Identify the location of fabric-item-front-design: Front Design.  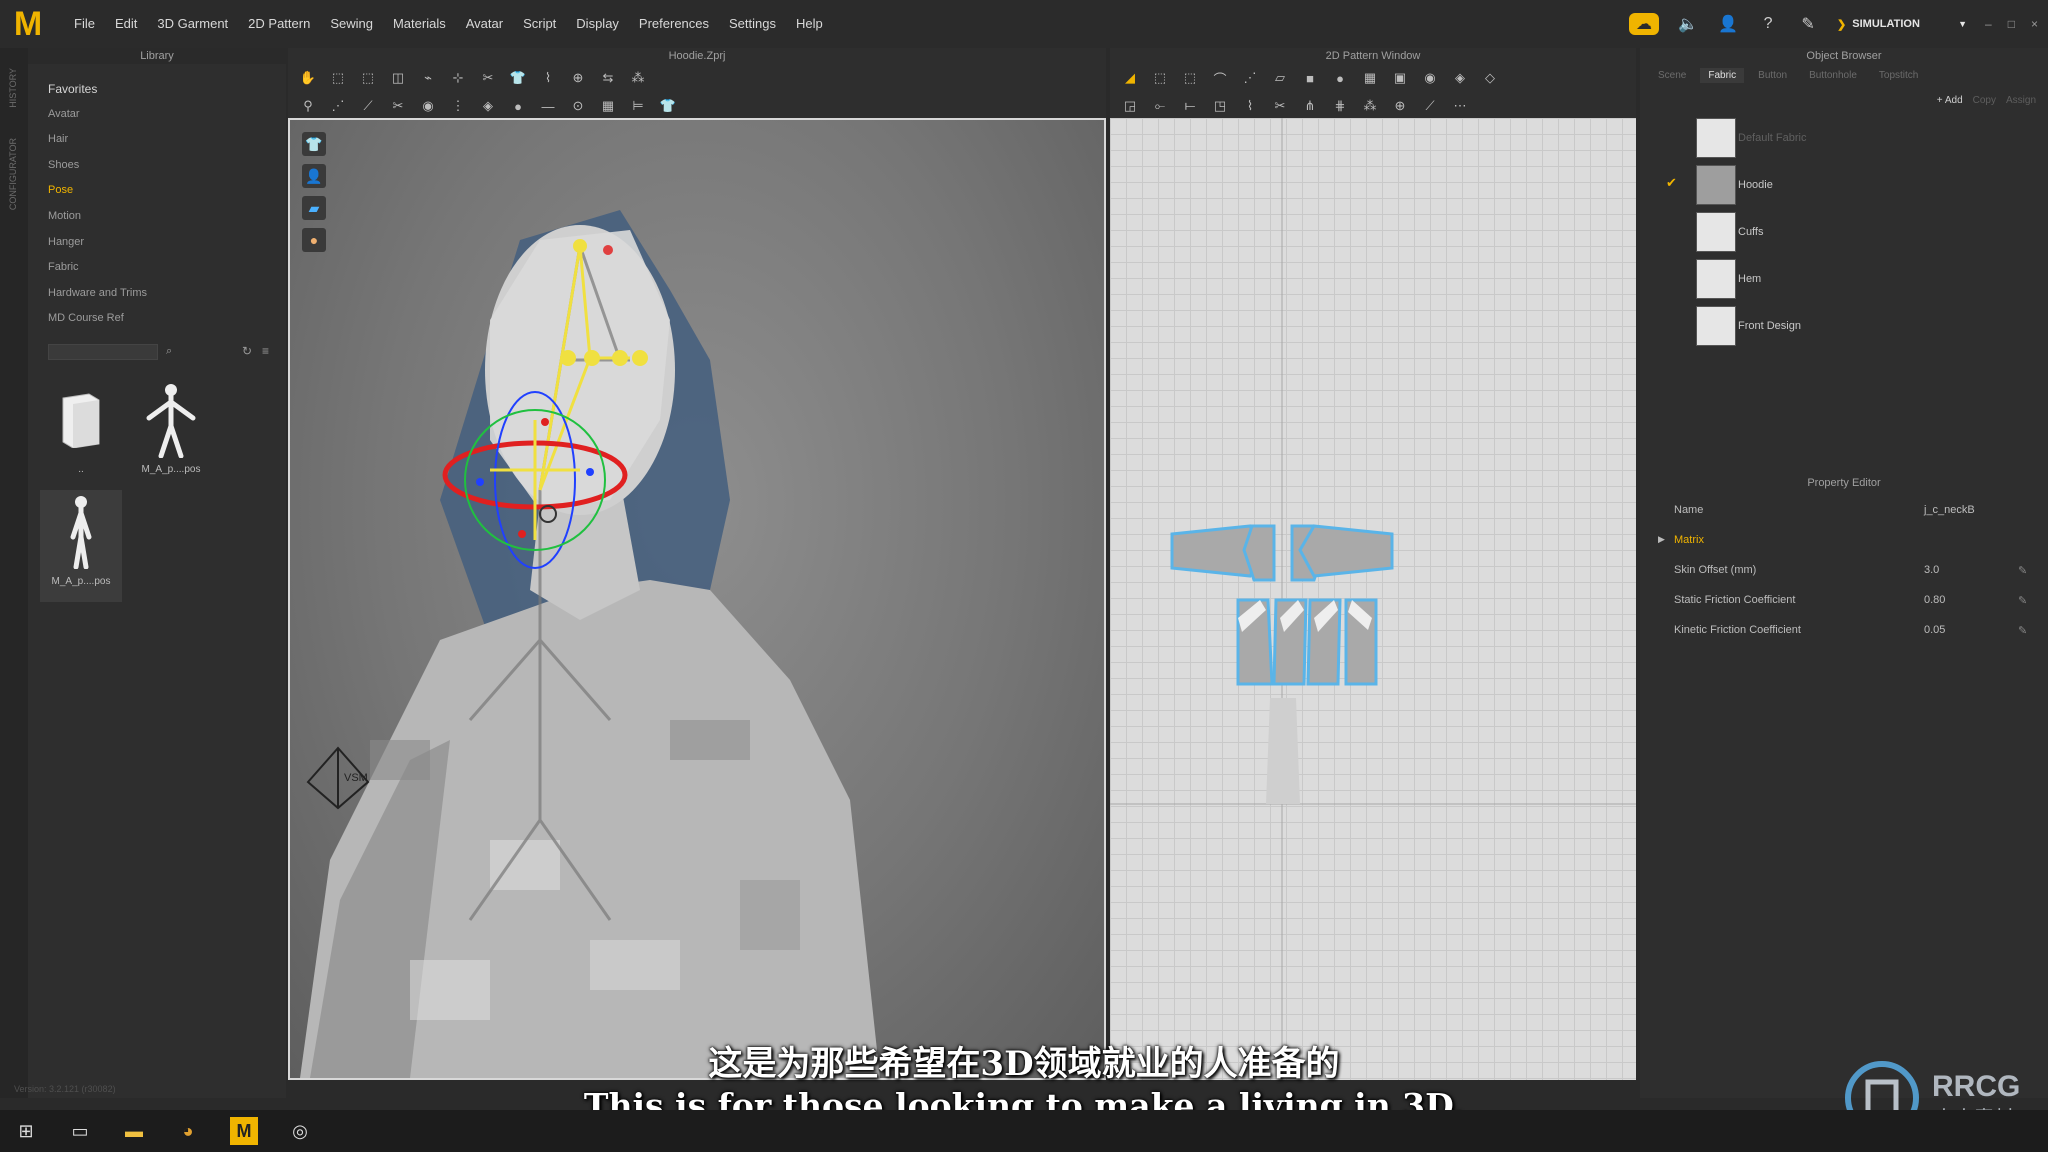
(1844, 325).